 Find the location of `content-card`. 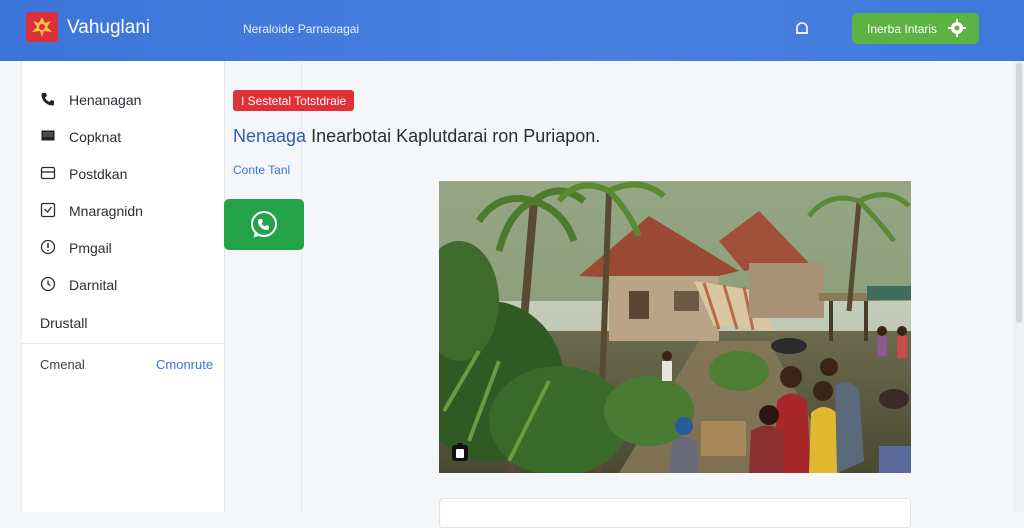

content-card is located at coordinates (675, 513).